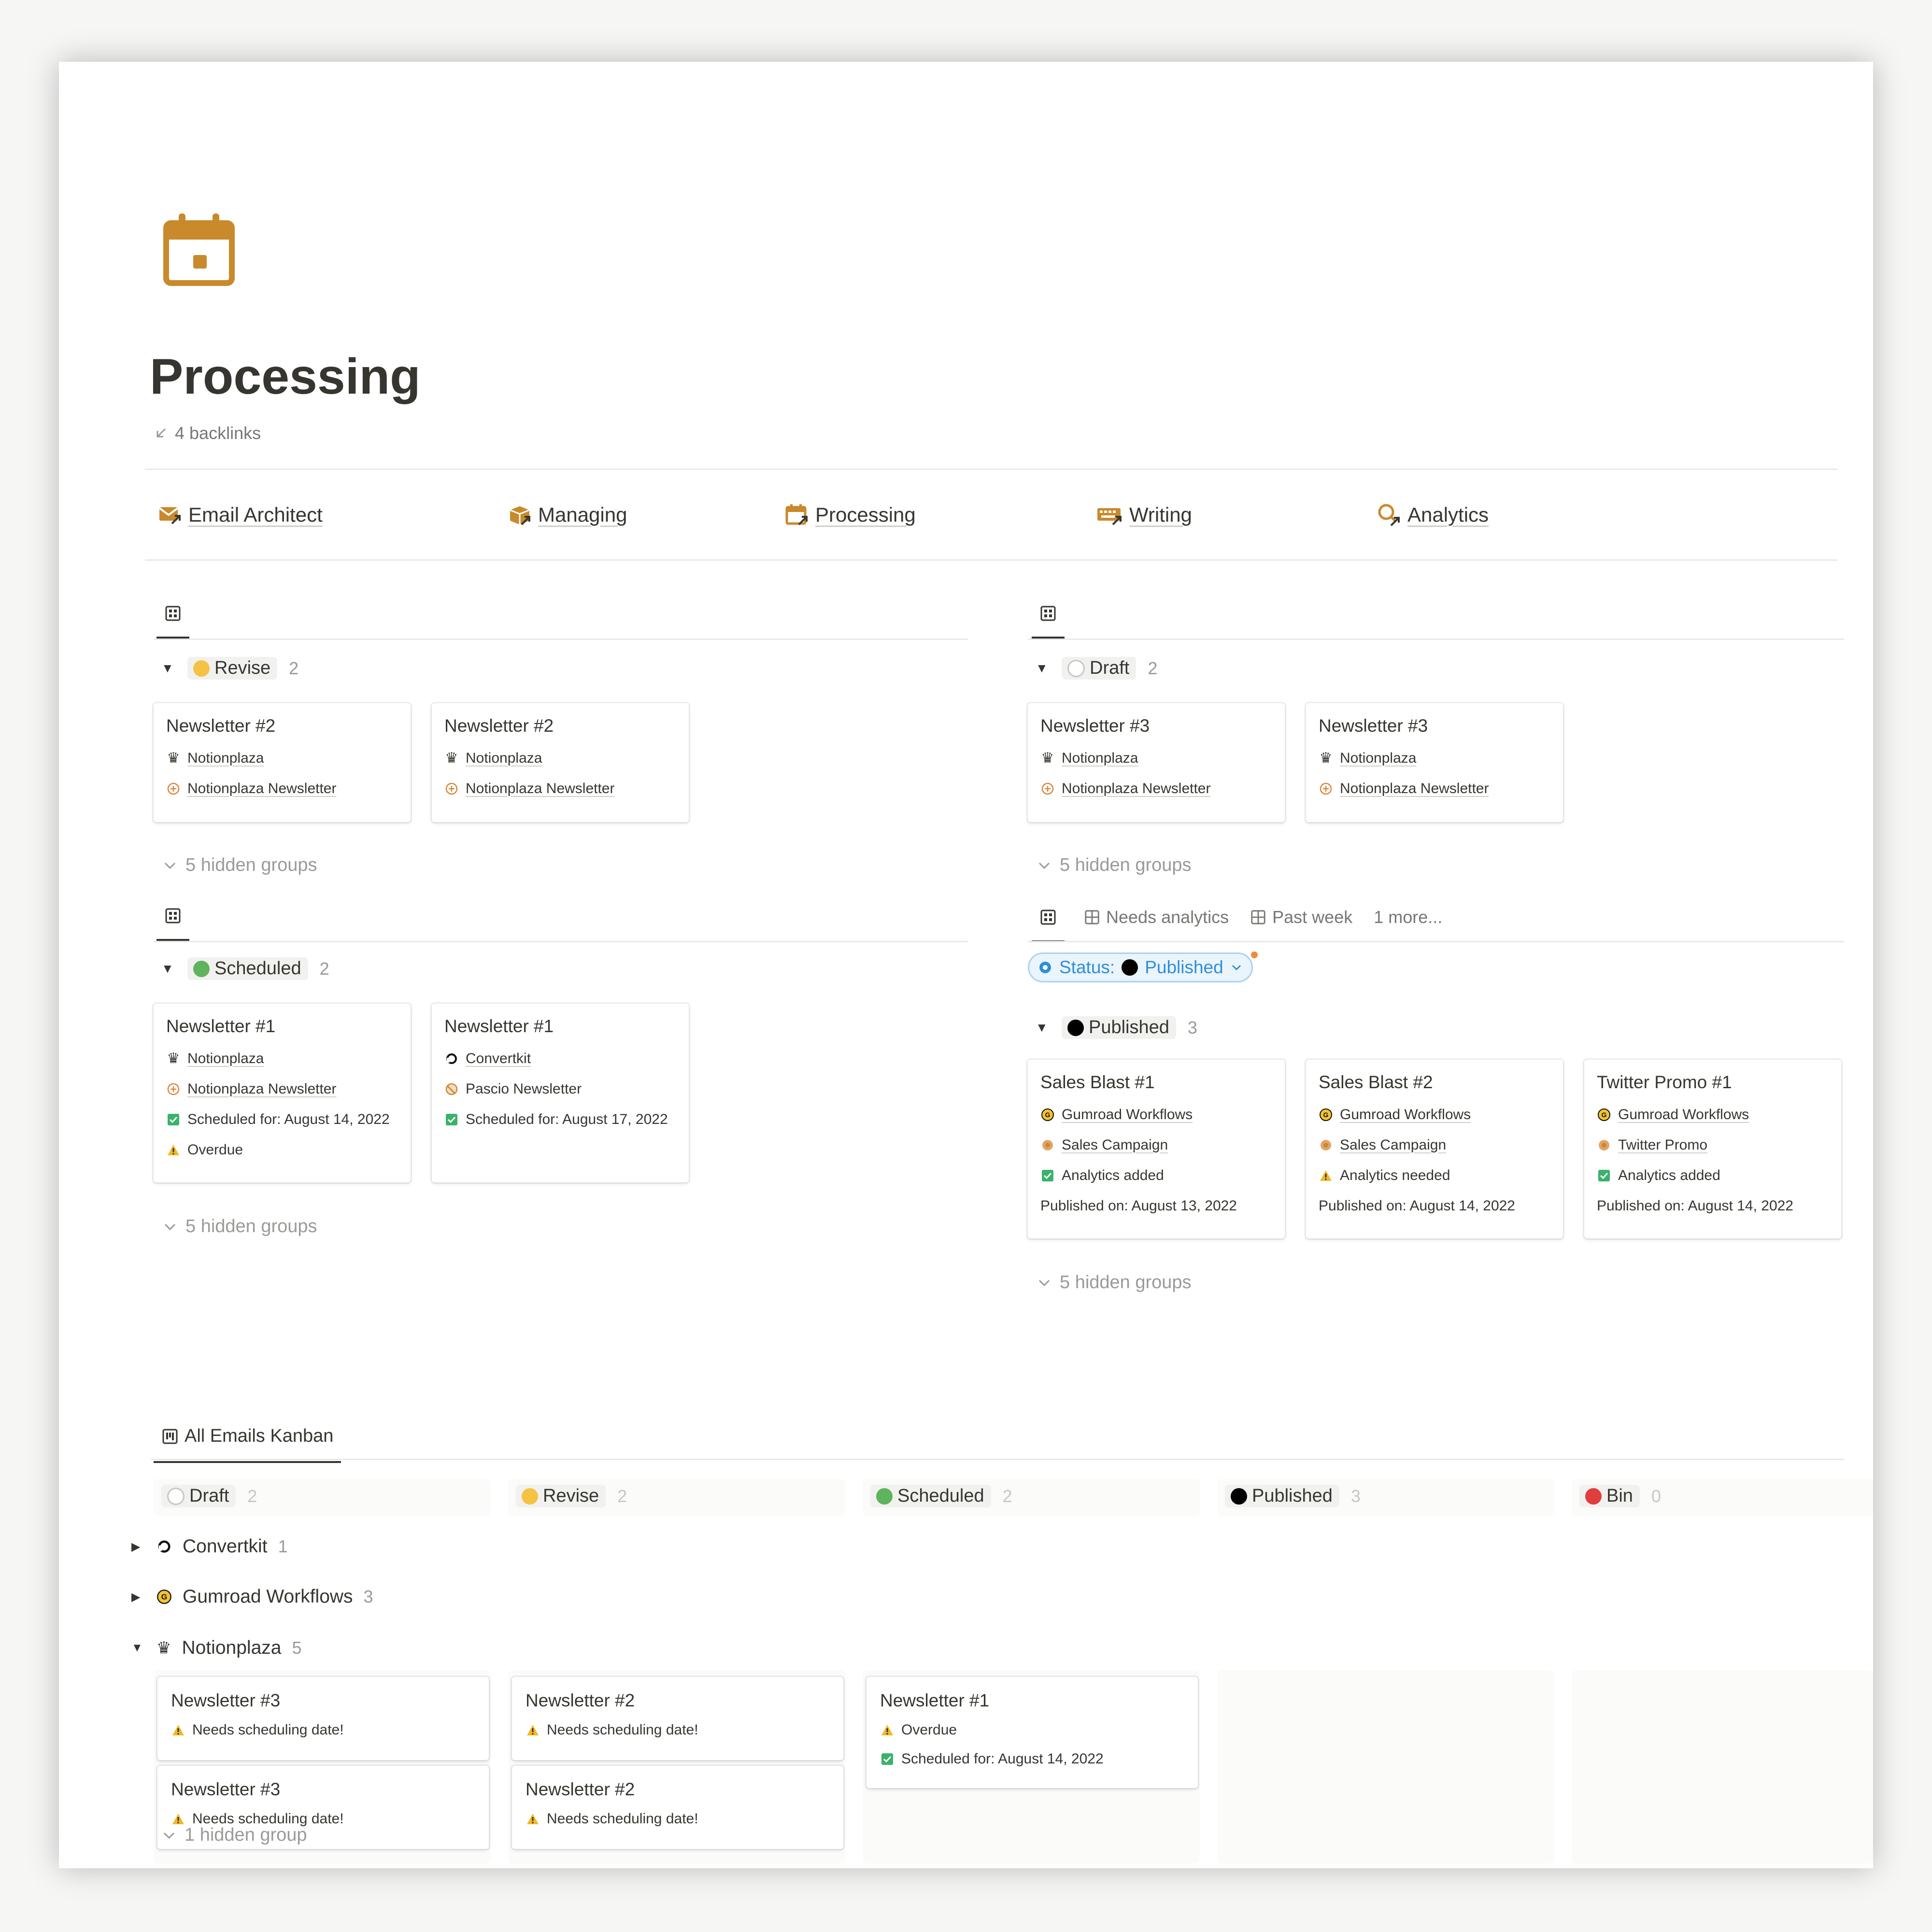  I want to click on subgroup-notionplaza: ▼ ♛ Notionplaza 5, so click(216, 1648).